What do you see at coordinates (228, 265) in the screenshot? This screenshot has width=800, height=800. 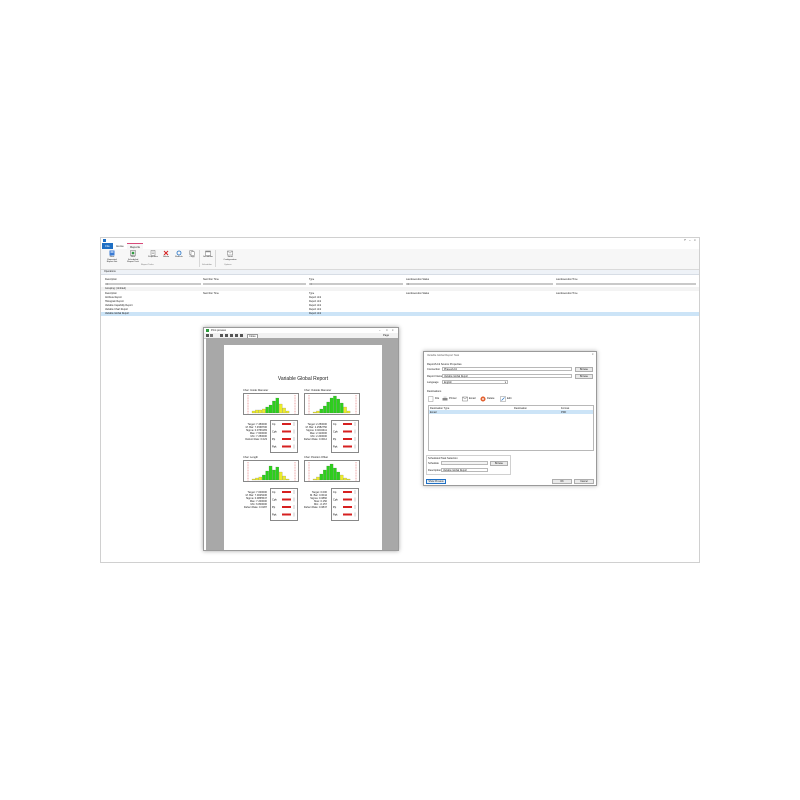 I see `ribbon-group-options: Options` at bounding box center [228, 265].